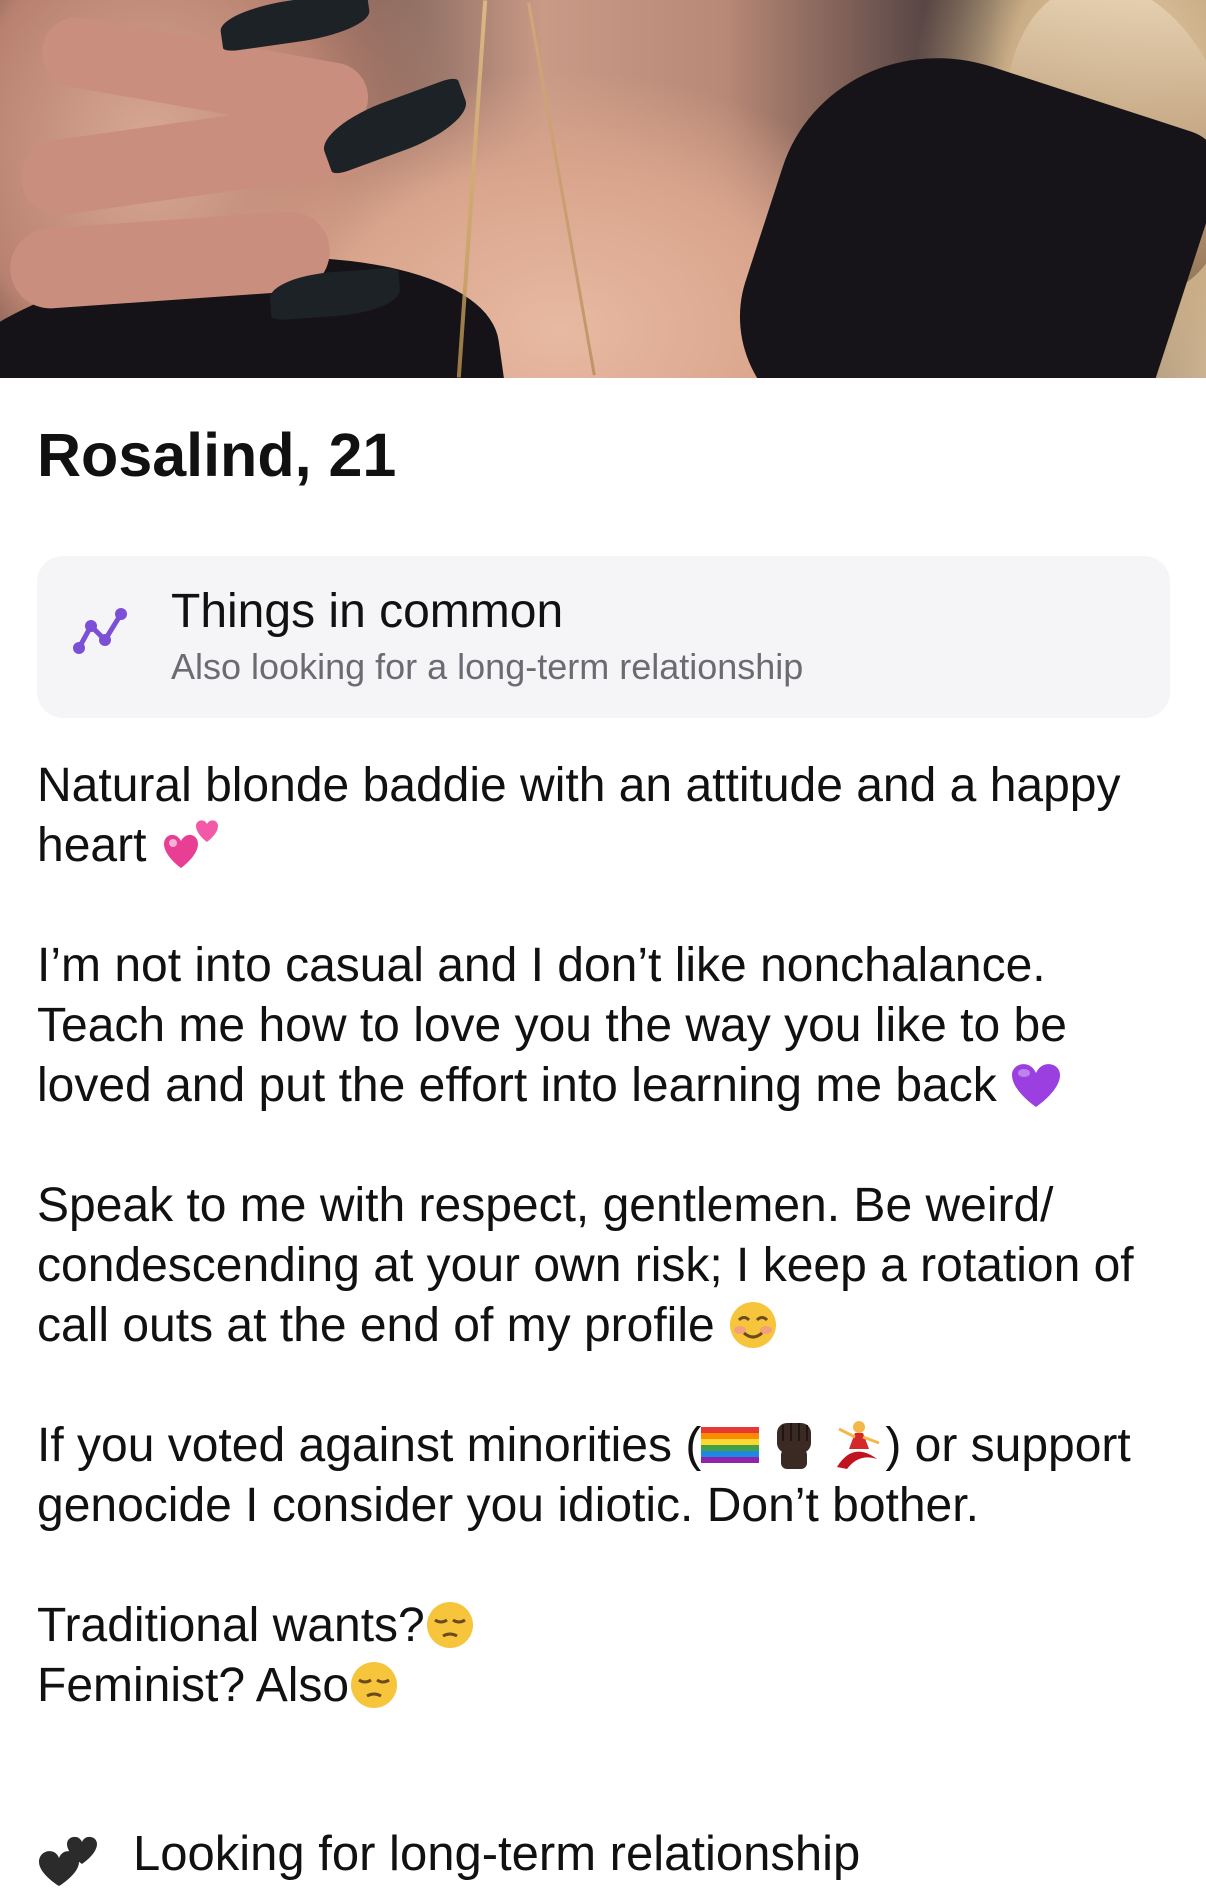  I want to click on rainbow-flag-emoji, so click(730, 1444).